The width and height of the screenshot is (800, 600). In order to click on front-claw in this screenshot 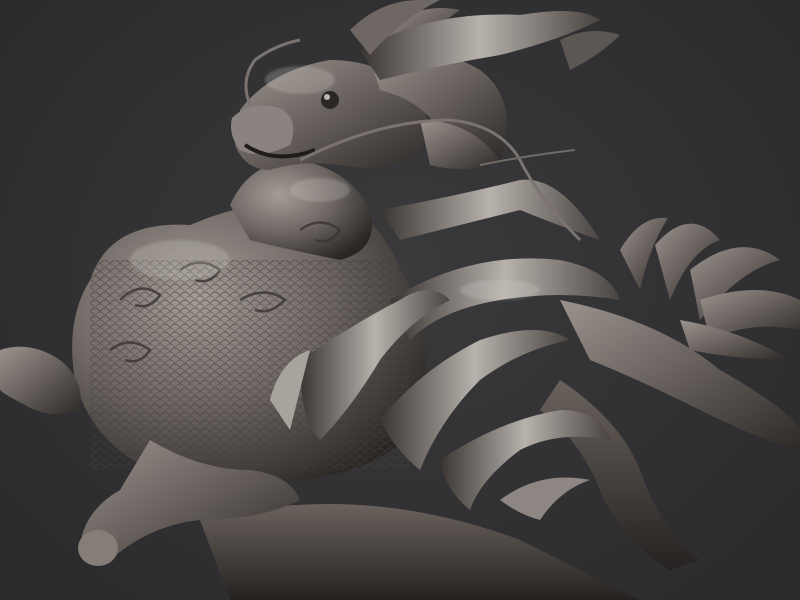, I will do `click(98, 548)`.